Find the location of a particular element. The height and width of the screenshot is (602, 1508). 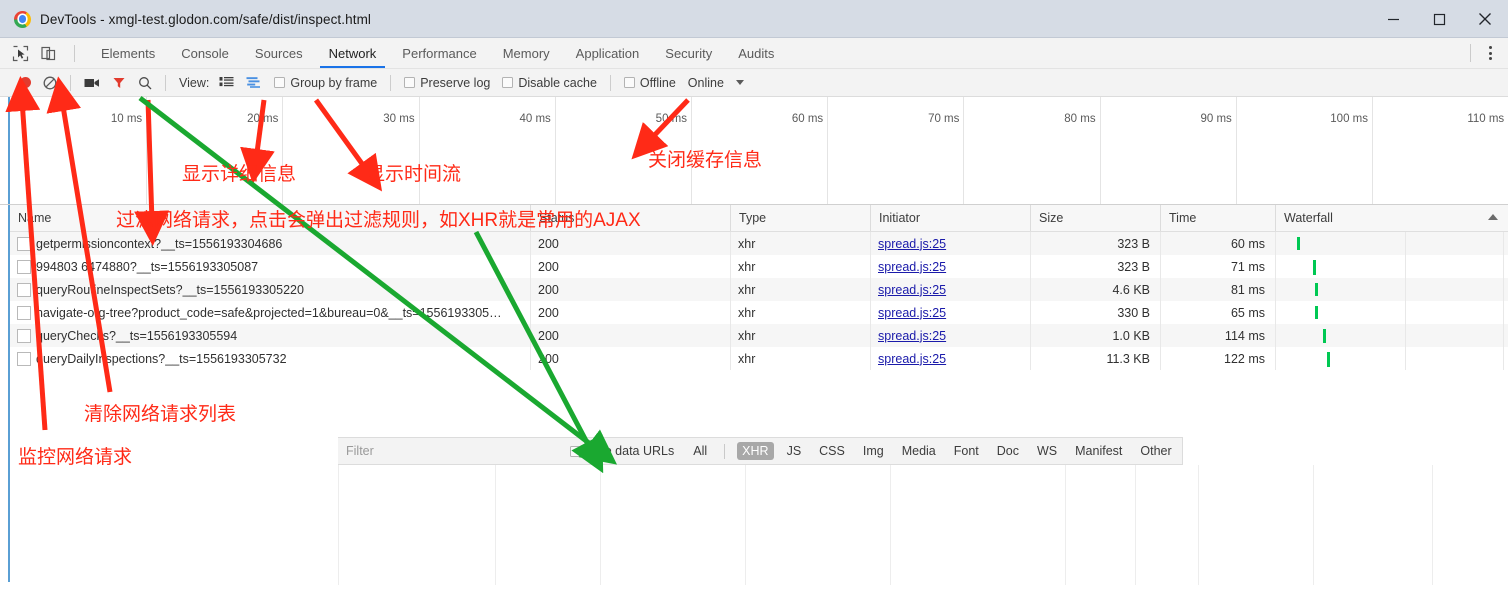

group-by-frame-label: Group by frame is located at coordinates (334, 82).